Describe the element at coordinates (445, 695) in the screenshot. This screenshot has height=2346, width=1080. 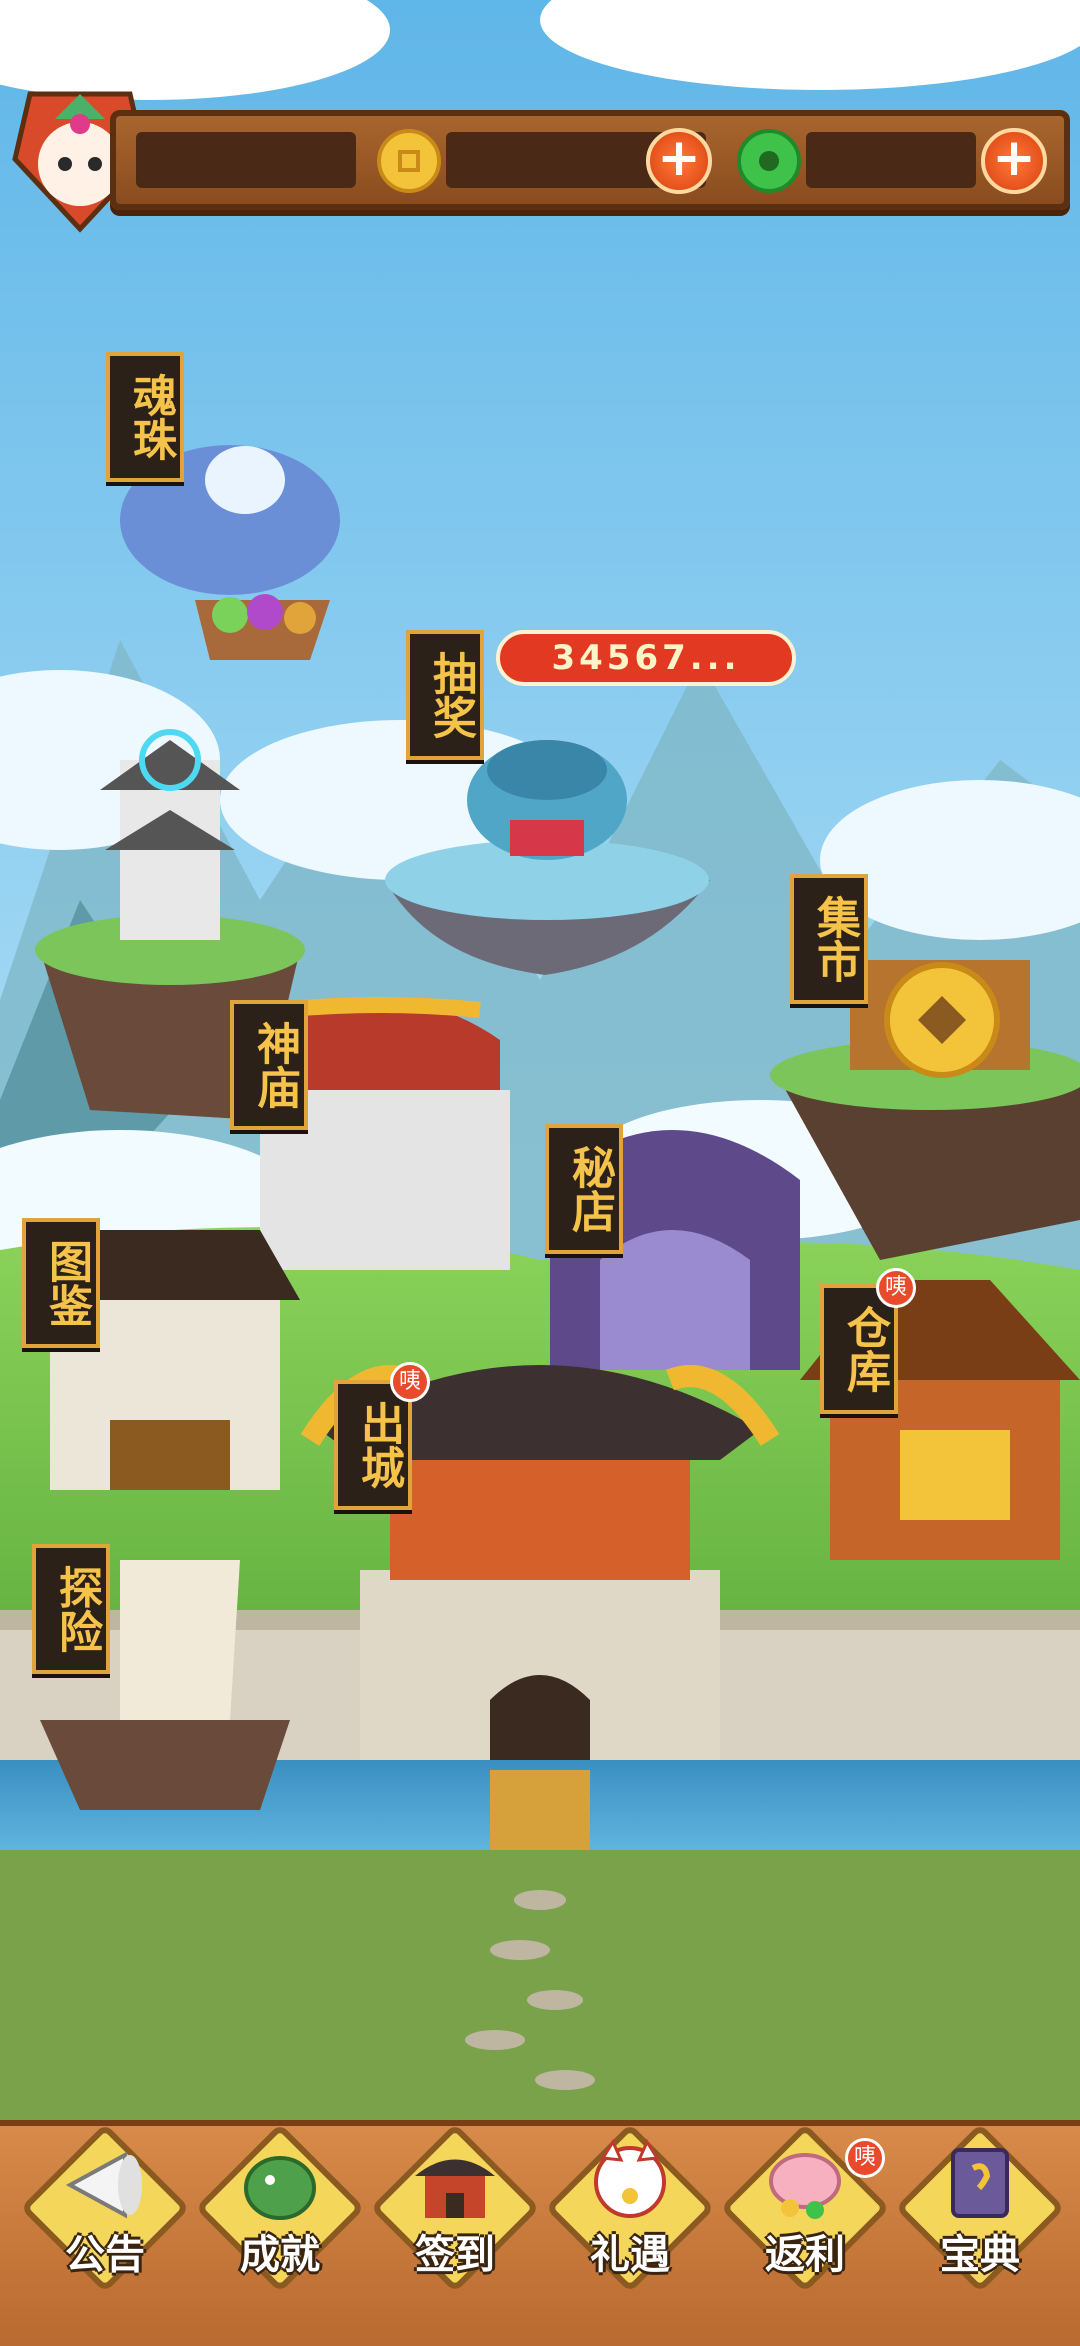
I see `building-lottery: 抽奖` at that location.